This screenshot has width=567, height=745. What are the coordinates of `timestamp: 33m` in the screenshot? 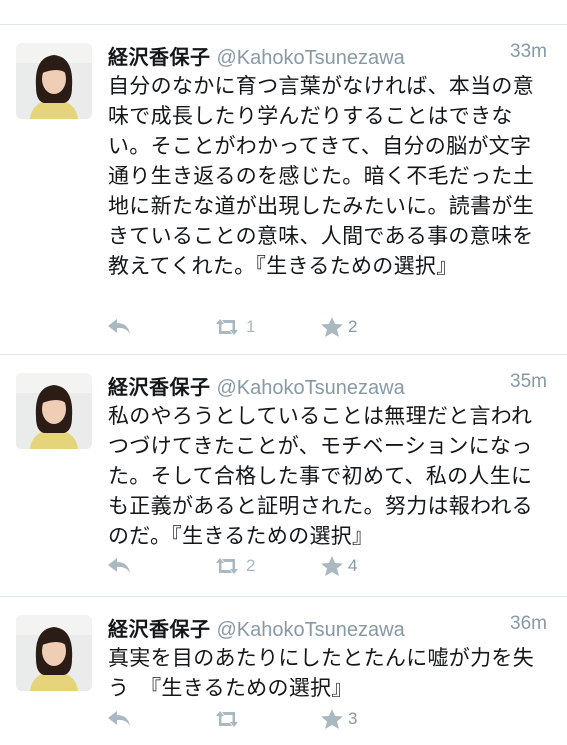 It's located at (528, 51).